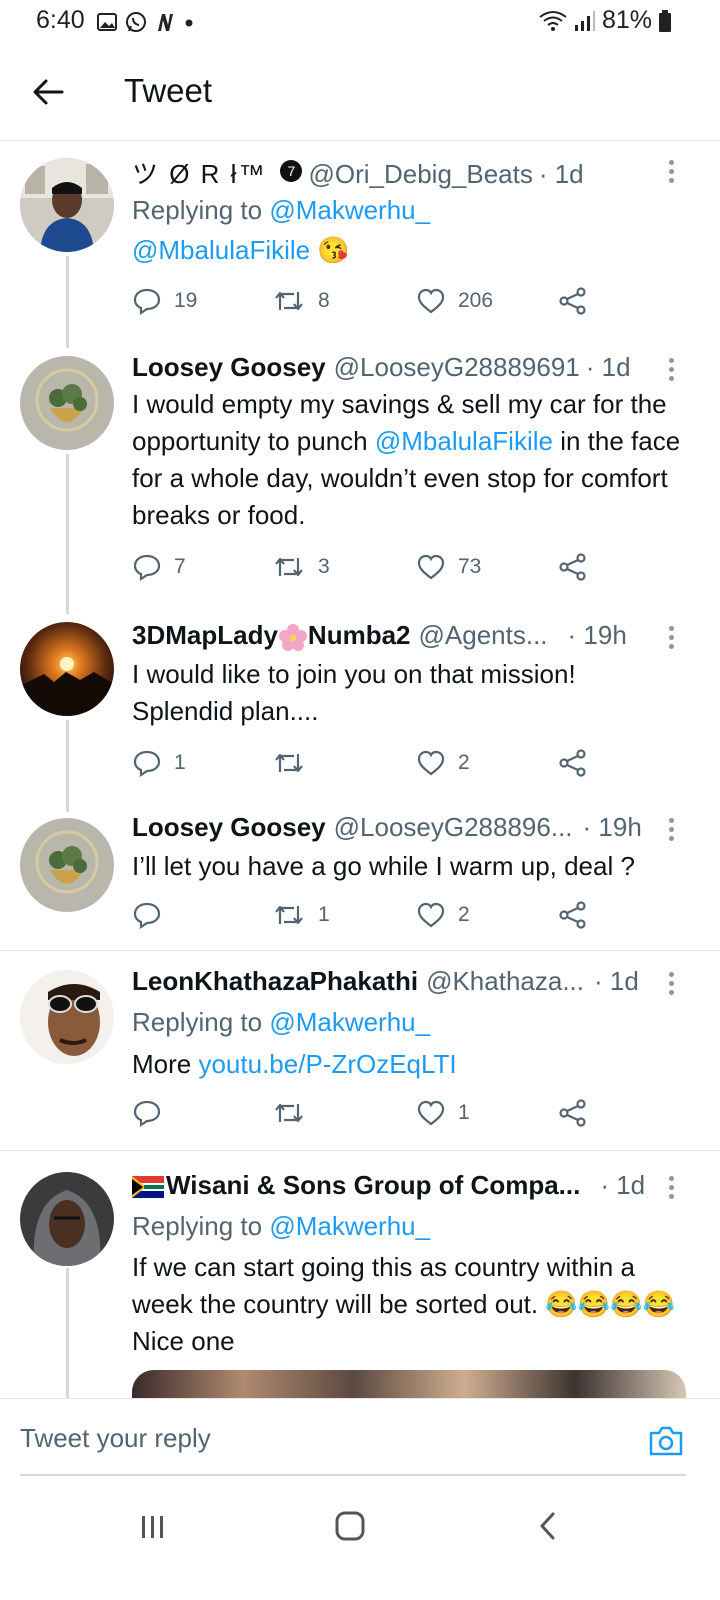  Describe the element at coordinates (584, 20) in the screenshot. I see `signal-icon` at that location.